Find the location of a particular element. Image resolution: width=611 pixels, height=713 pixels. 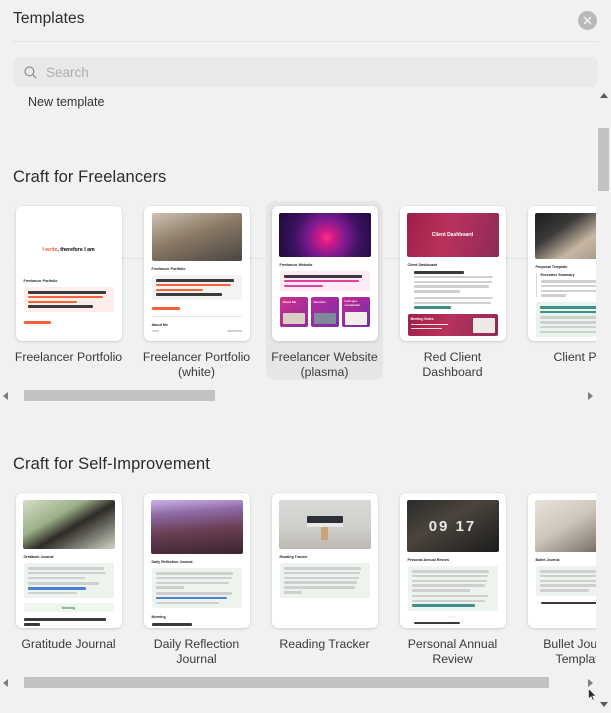

template-label: Bullet Journal Template is located at coordinates (570, 651).